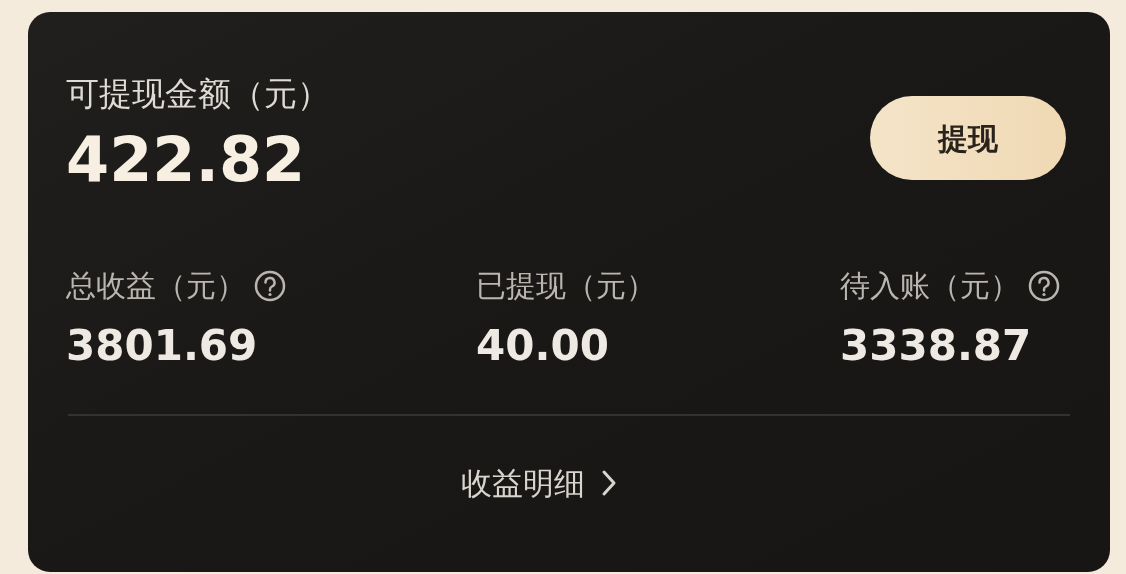  I want to click on stat-value: 40.00, so click(543, 346).